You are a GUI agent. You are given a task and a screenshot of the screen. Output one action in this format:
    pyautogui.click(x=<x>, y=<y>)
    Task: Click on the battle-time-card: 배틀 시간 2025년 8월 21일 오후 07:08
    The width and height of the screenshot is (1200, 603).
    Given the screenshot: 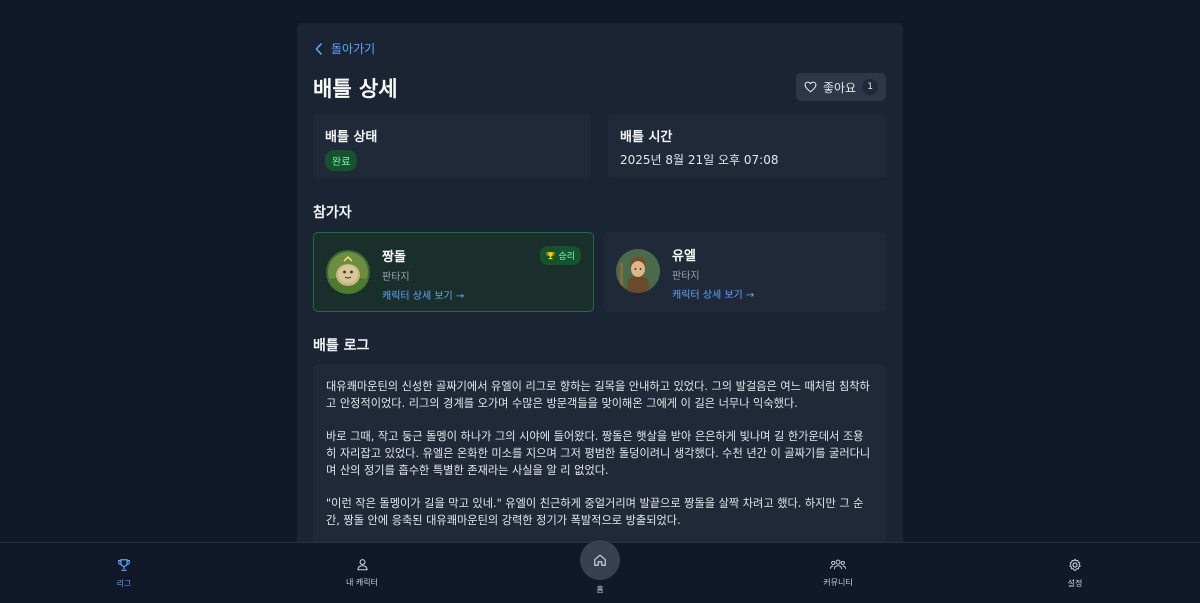 What is the action you would take?
    pyautogui.click(x=747, y=146)
    